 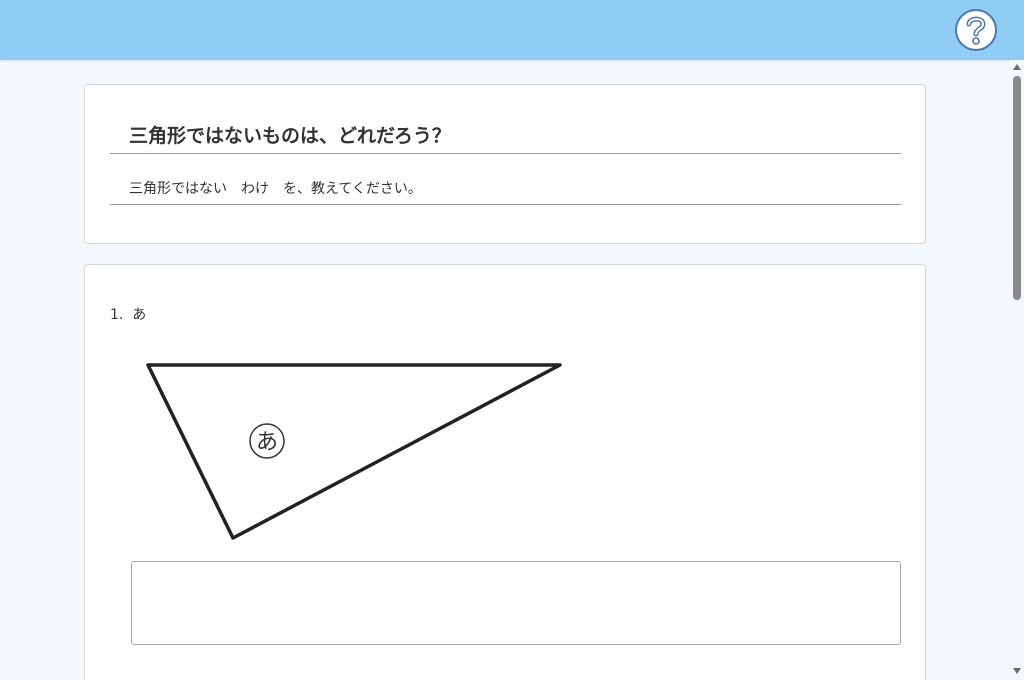 I want to click on answer-textarea, so click(x=516, y=603).